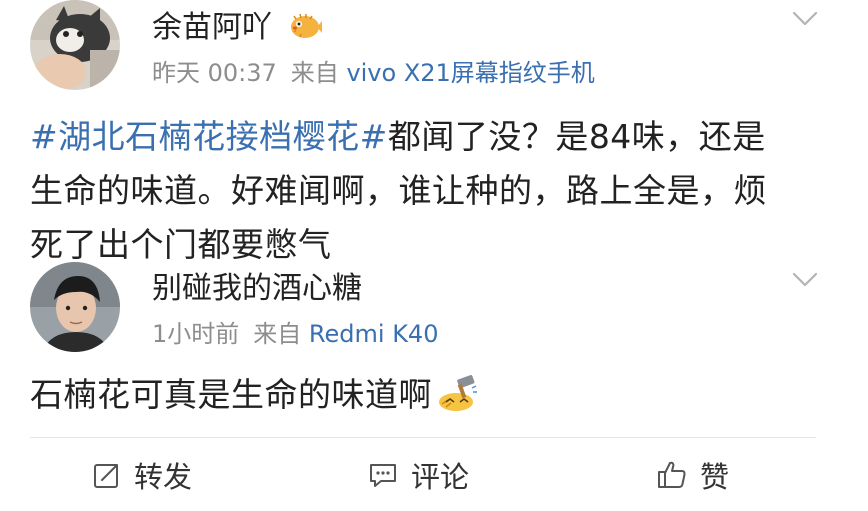 Image resolution: width=868 pixels, height=511 pixels. Describe the element at coordinates (209, 136) in the screenshot. I see `post-hashtag: #湖北石楠花接档樱花#` at that location.